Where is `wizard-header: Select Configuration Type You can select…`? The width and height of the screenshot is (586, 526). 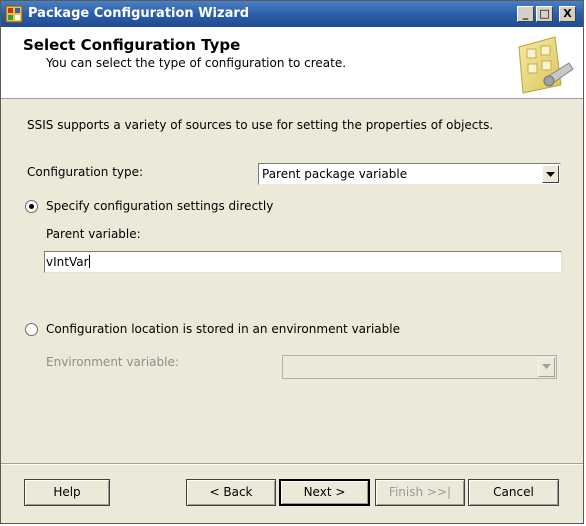
wizard-header: Select Configuration Type You can select… is located at coordinates (292, 63).